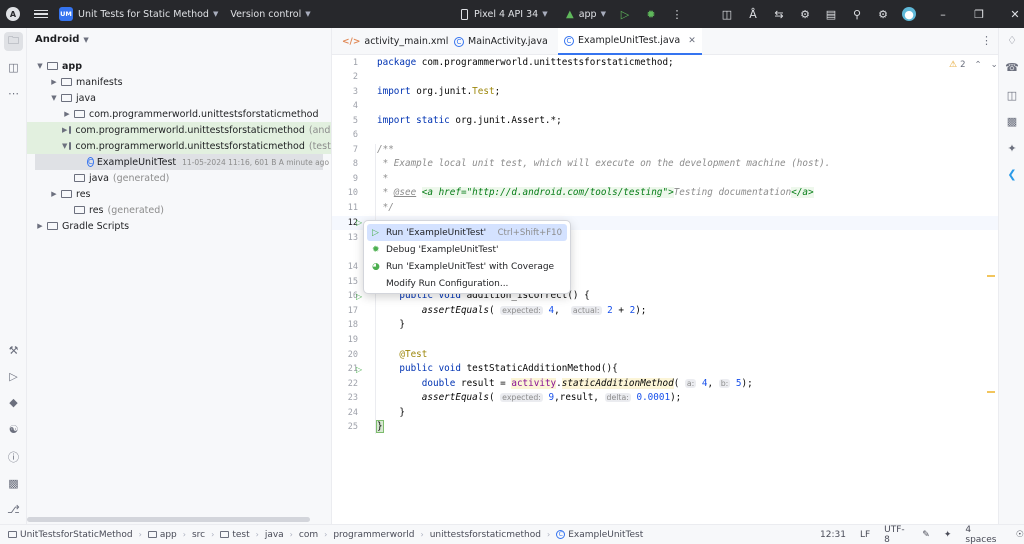 The width and height of the screenshot is (1024, 544). Describe the element at coordinates (1015, 14) in the screenshot. I see `close-icon: ✕` at that location.